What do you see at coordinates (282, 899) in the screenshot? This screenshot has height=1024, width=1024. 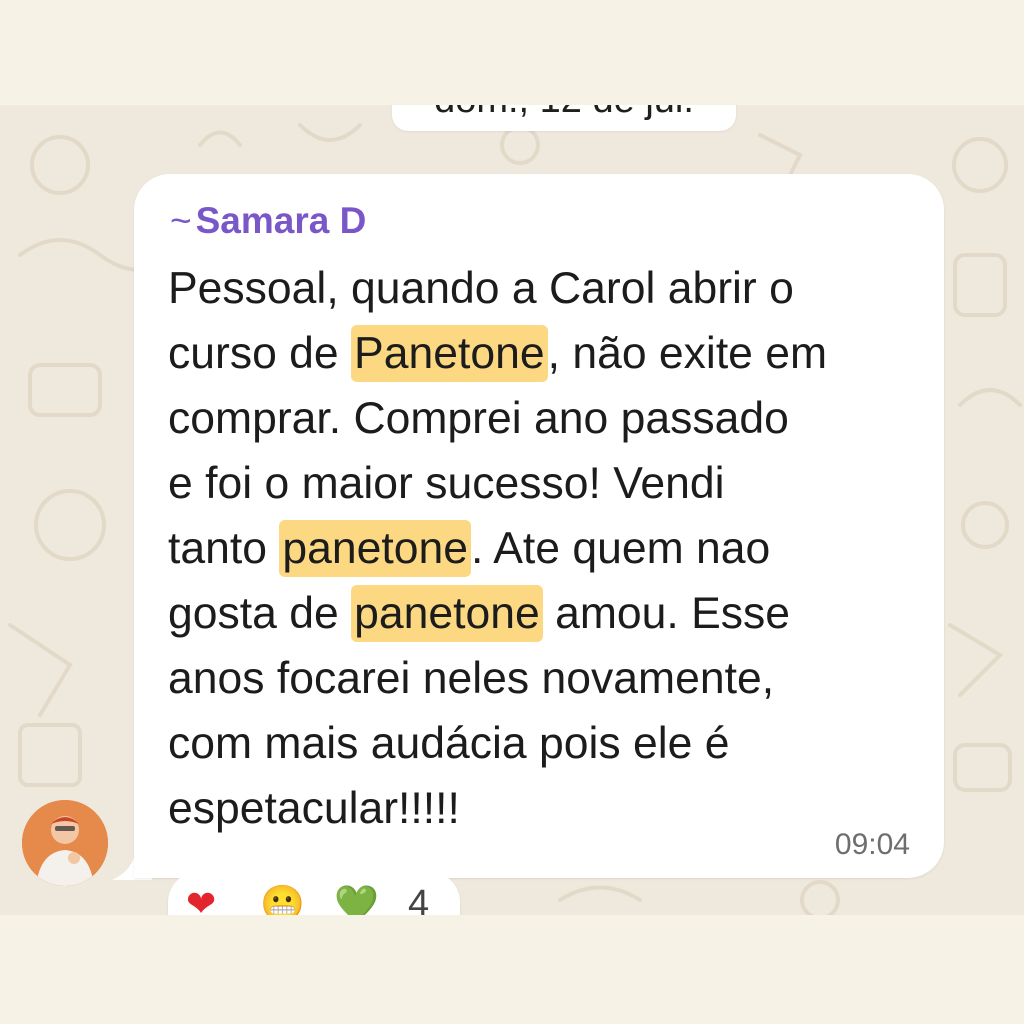 I see `grimace-face-reaction: 😬` at bounding box center [282, 899].